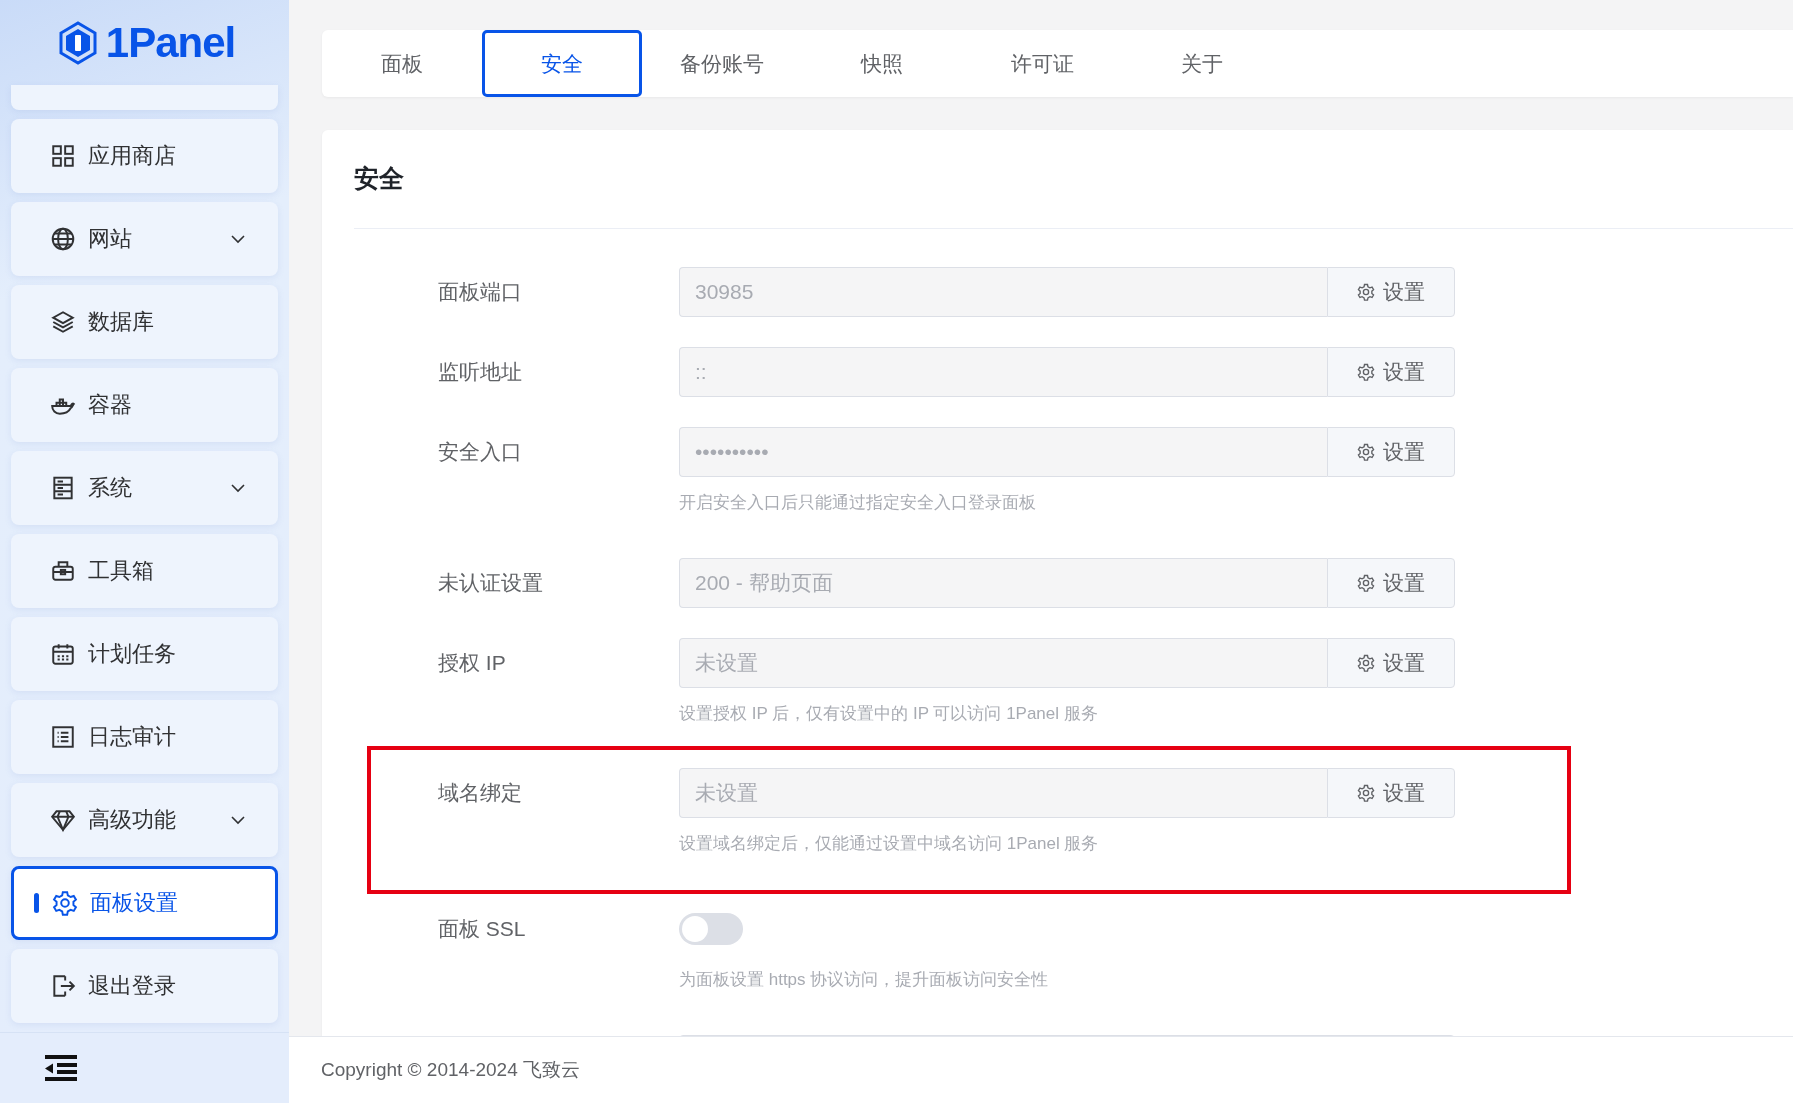 The height and width of the screenshot is (1103, 1793). What do you see at coordinates (144, 322) in the screenshot?
I see `sidebar-item: 数据库` at bounding box center [144, 322].